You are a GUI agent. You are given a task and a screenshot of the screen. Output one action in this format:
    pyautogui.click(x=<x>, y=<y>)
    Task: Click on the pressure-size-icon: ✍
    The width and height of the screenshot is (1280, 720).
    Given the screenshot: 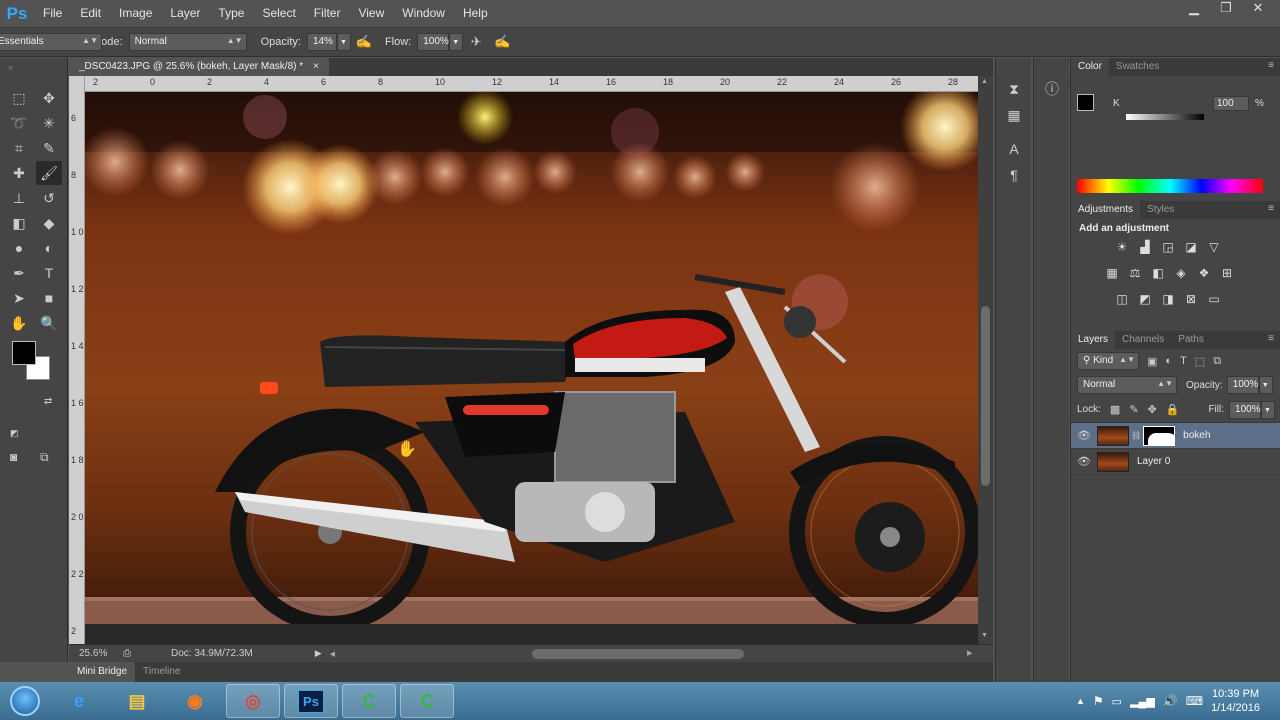 What is the action you would take?
    pyautogui.click(x=502, y=42)
    